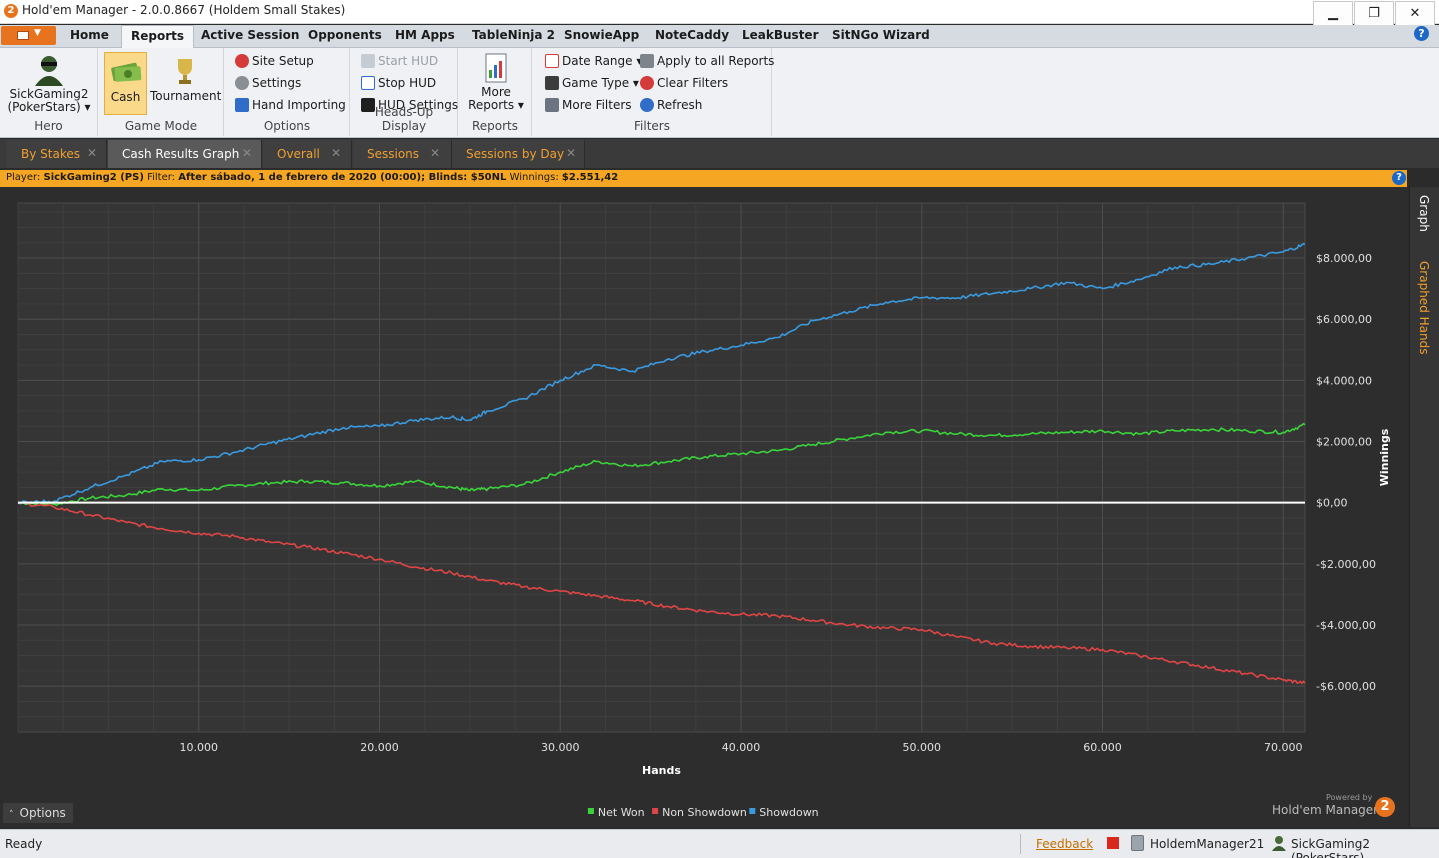 This screenshot has width=1439, height=858. Describe the element at coordinates (161, 177) in the screenshot. I see `filter-label: Filter:` at that location.